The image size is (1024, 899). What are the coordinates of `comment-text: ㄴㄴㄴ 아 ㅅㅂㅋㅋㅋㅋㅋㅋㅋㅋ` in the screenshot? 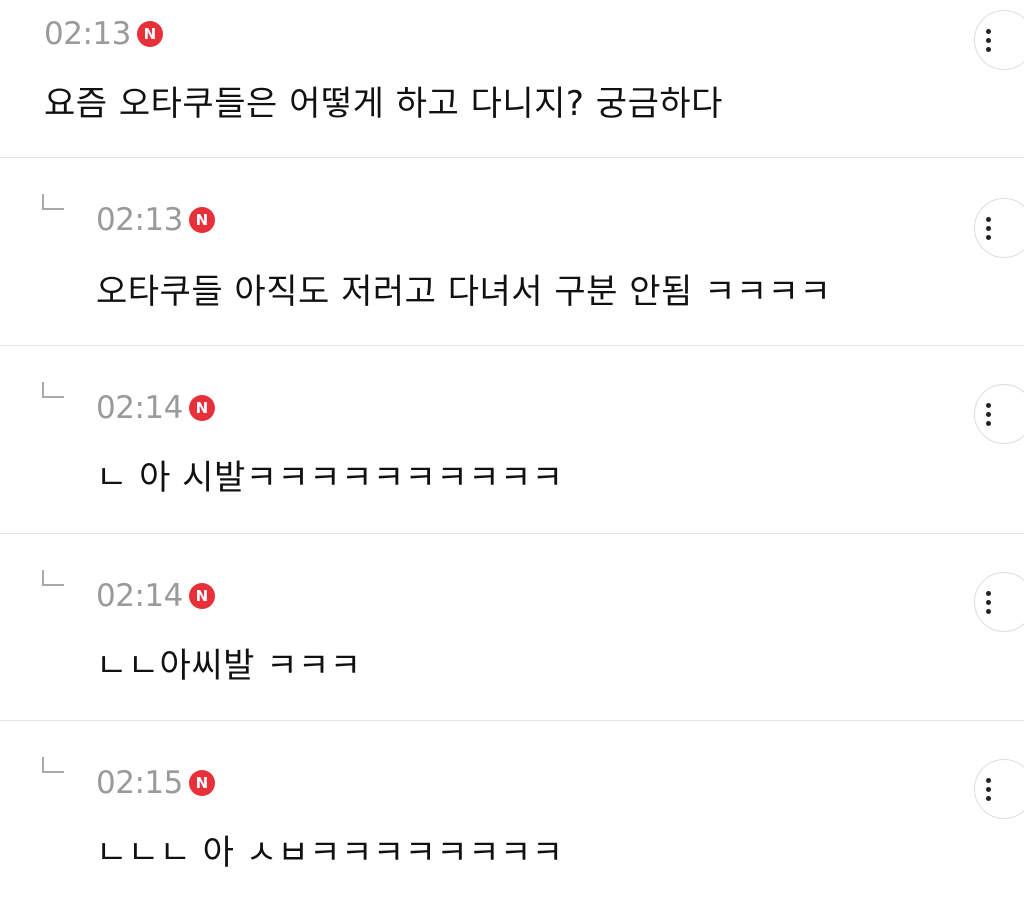 It's located at (330, 853).